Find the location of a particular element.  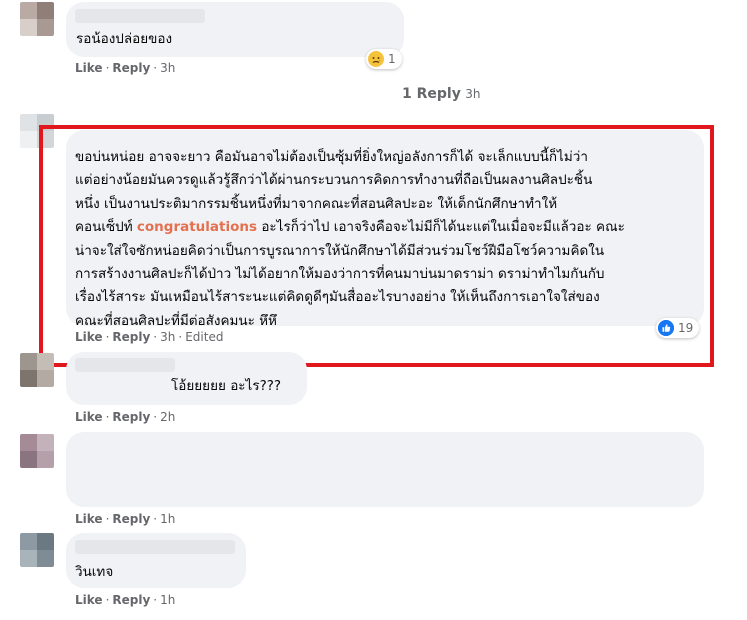

view-replies-link: 1 Reply 3h is located at coordinates (441, 94).